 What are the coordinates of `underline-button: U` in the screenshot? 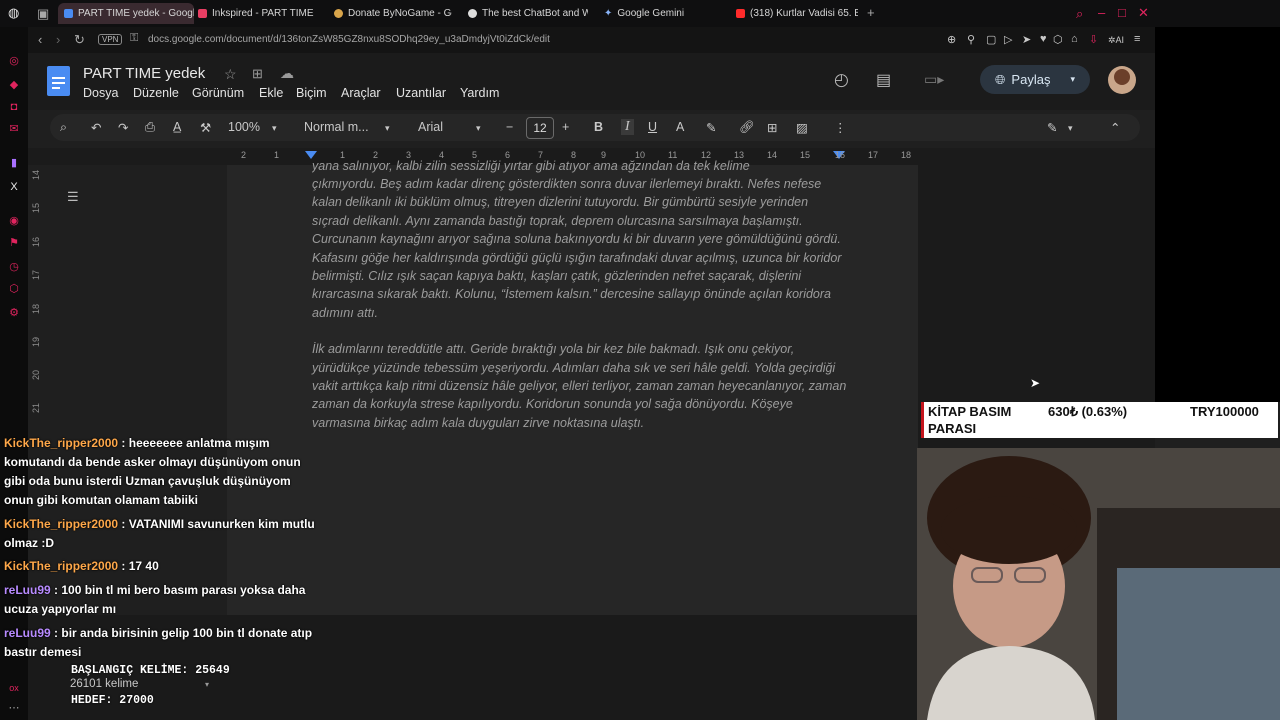 It's located at (652, 127).